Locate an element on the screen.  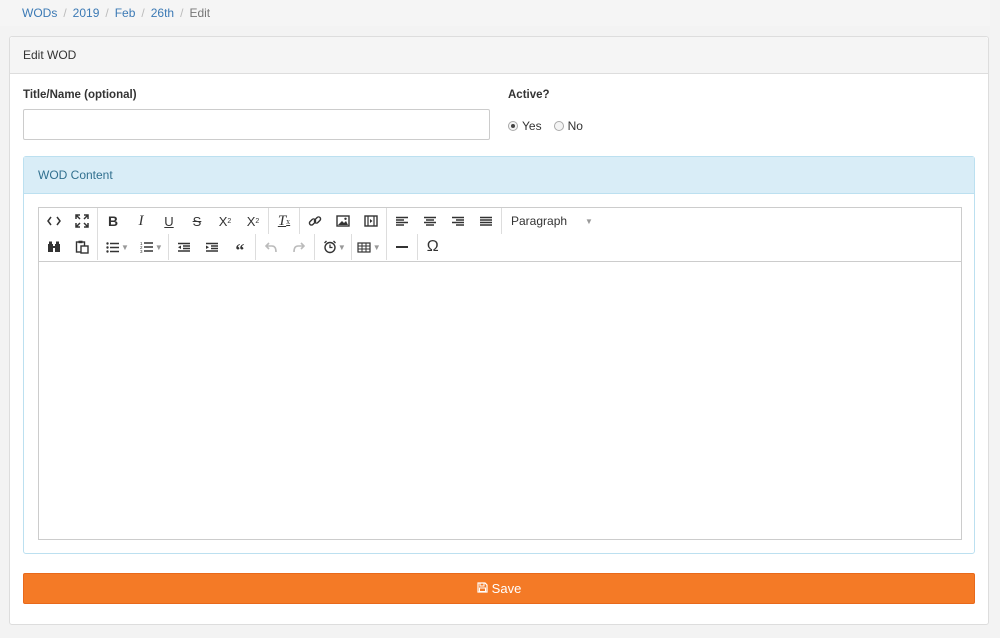
fullscreen-icon is located at coordinates (82, 221).